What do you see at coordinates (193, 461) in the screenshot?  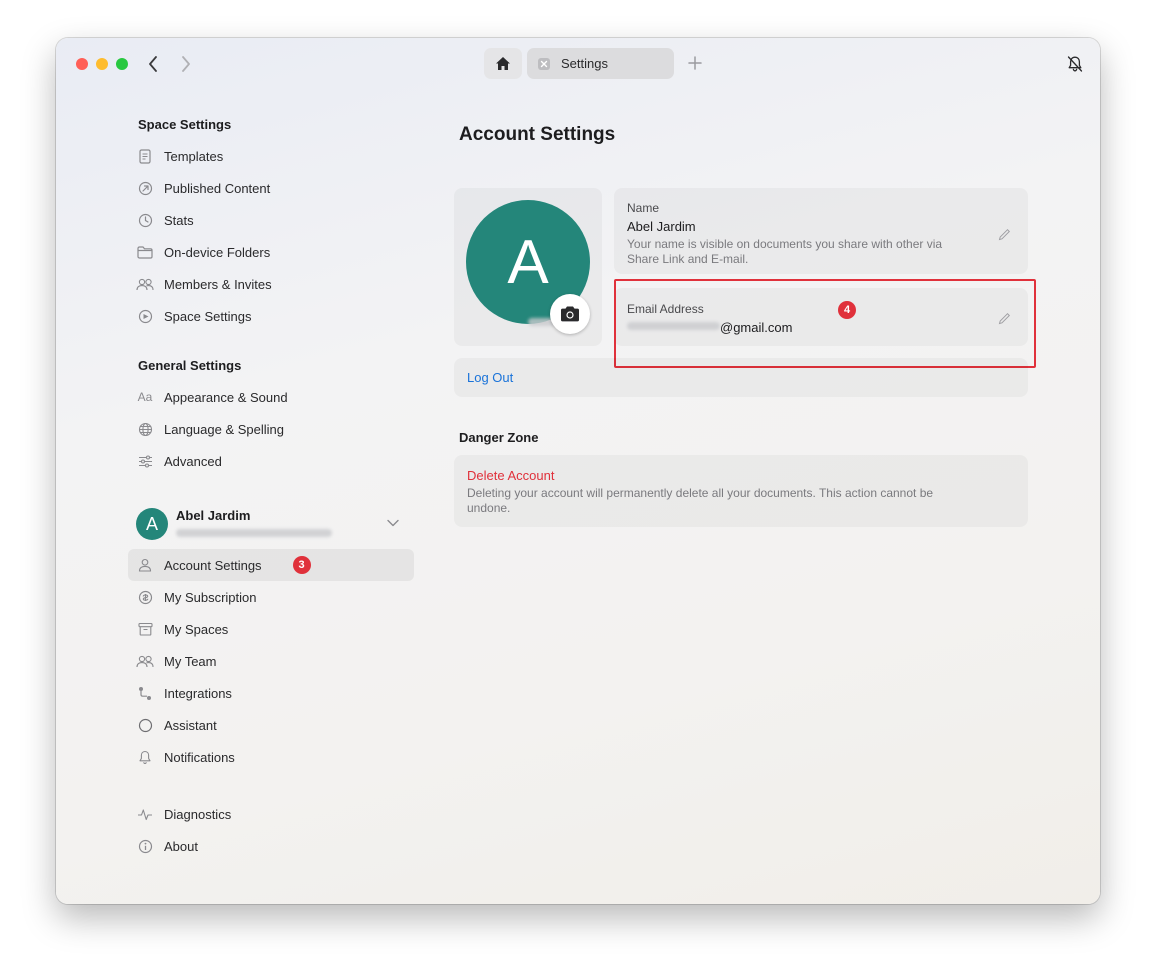 I see `sidebar-item-label: Advanced` at bounding box center [193, 461].